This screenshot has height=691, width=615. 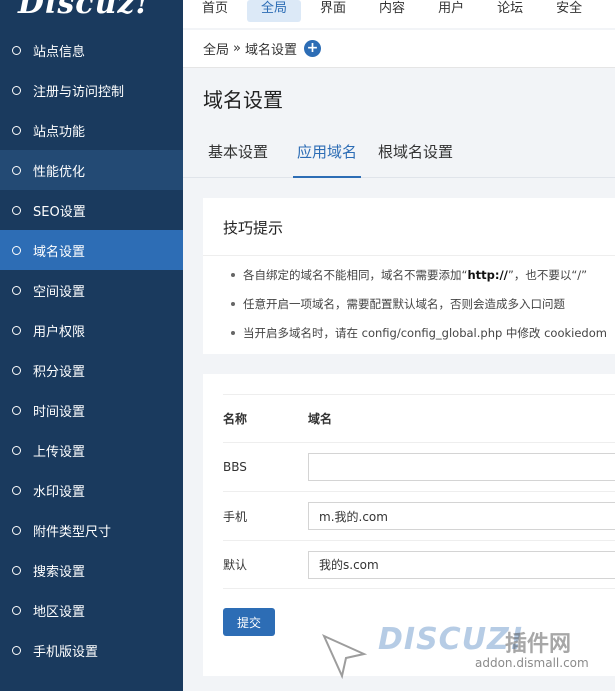 I want to click on sidebar-item-region: 地区设置, so click(x=91, y=610).